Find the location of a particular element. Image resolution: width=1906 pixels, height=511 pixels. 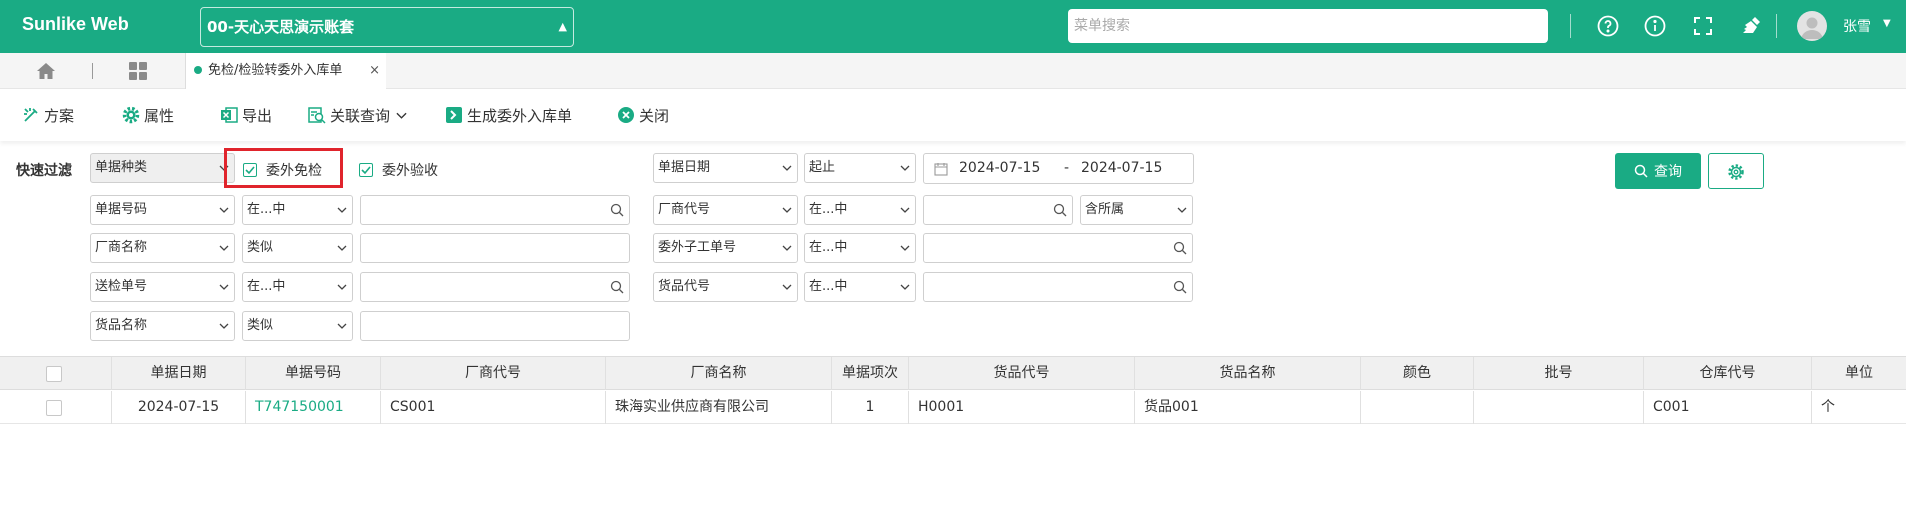

column-header: 颜色 is located at coordinates (1417, 373).